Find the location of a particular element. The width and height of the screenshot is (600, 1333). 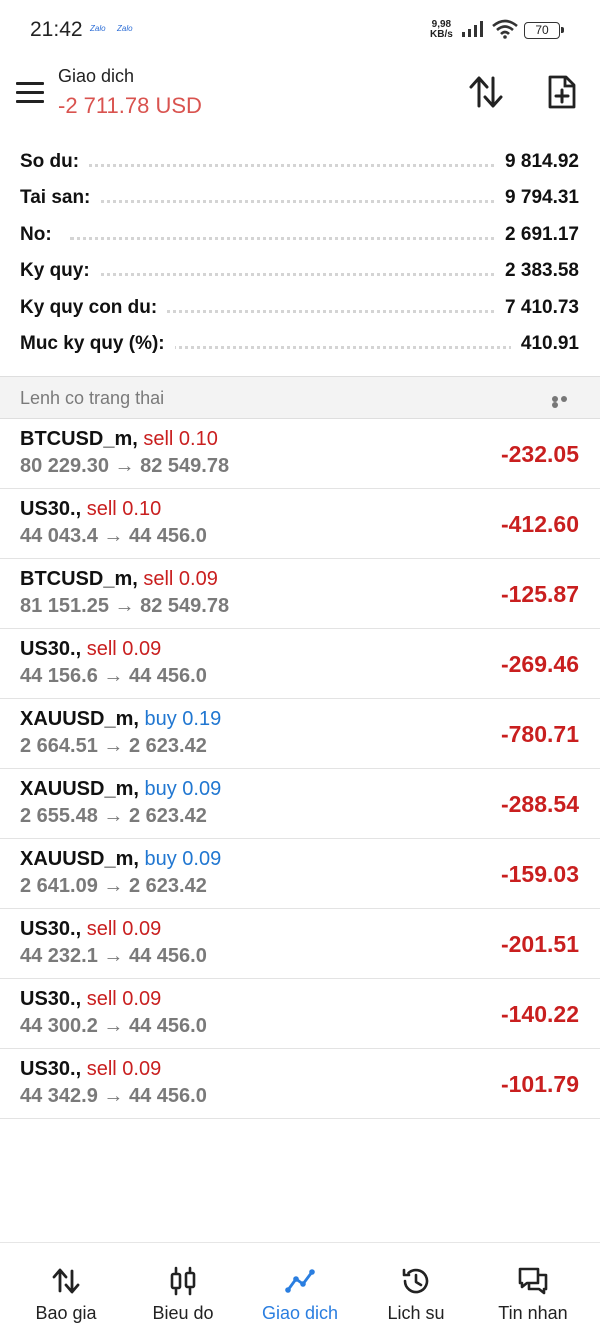

position-profit: -125.87 is located at coordinates (539, 594).